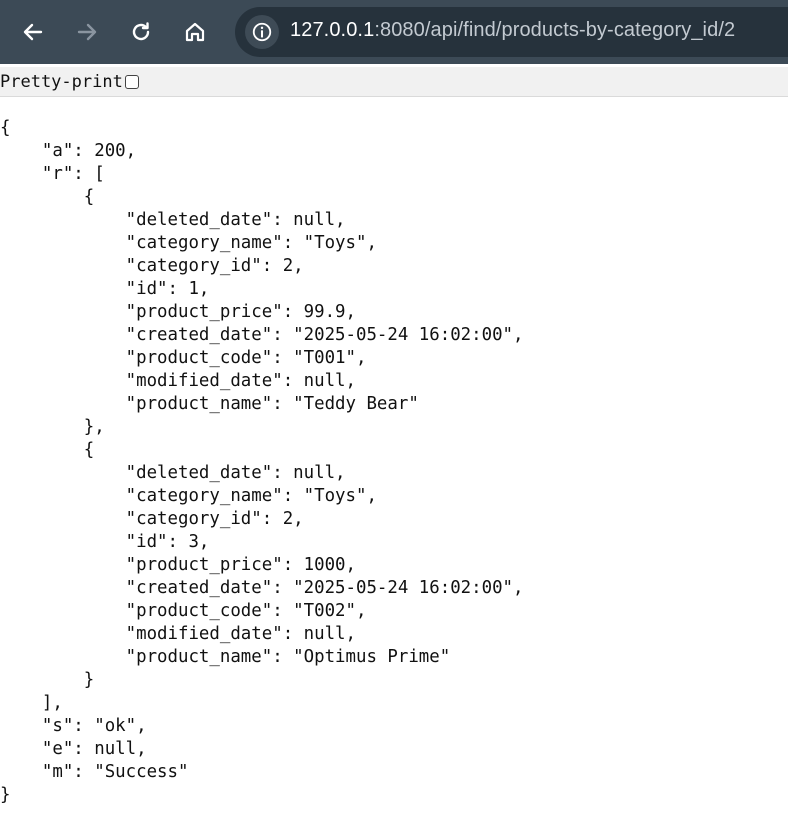  Describe the element at coordinates (61, 81) in the screenshot. I see `pretty-print-label: Pretty-print` at that location.